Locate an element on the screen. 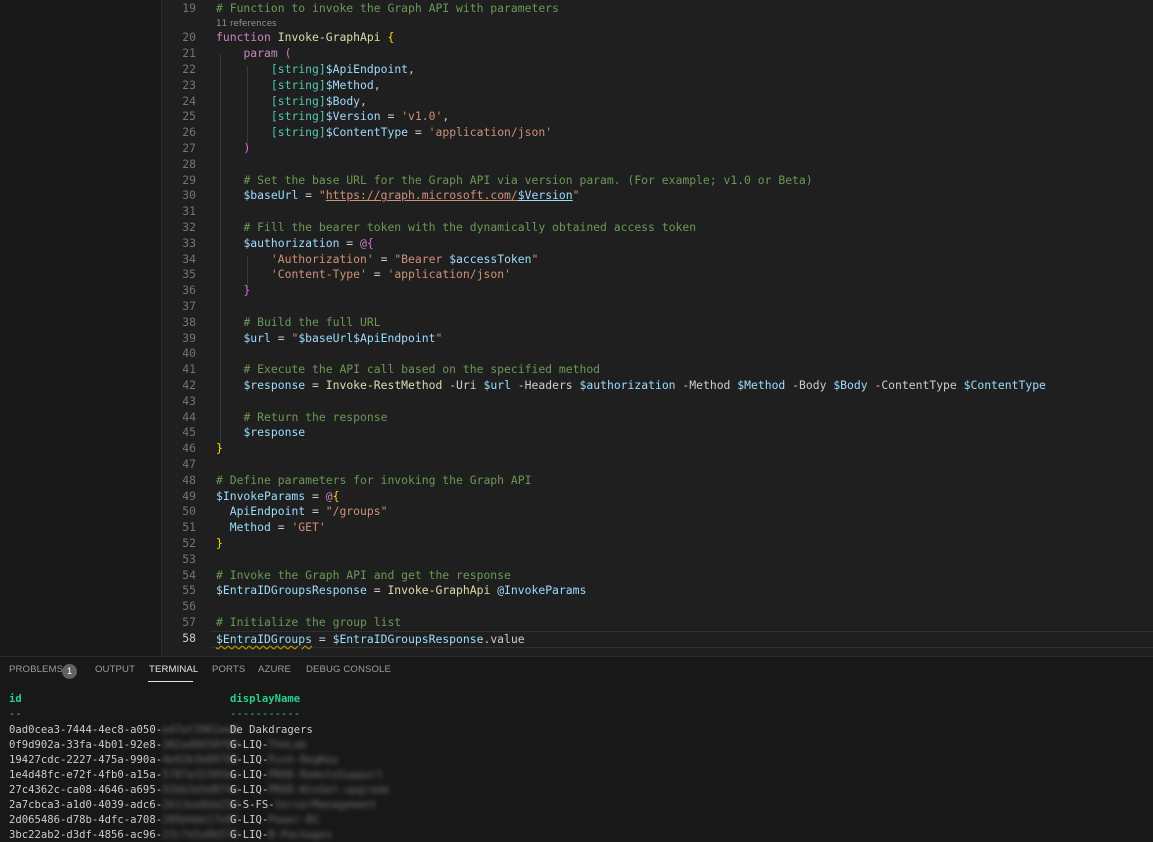 Image resolution: width=1153 pixels, height=842 pixels. code-line: [string]$Body, is located at coordinates (291, 102).